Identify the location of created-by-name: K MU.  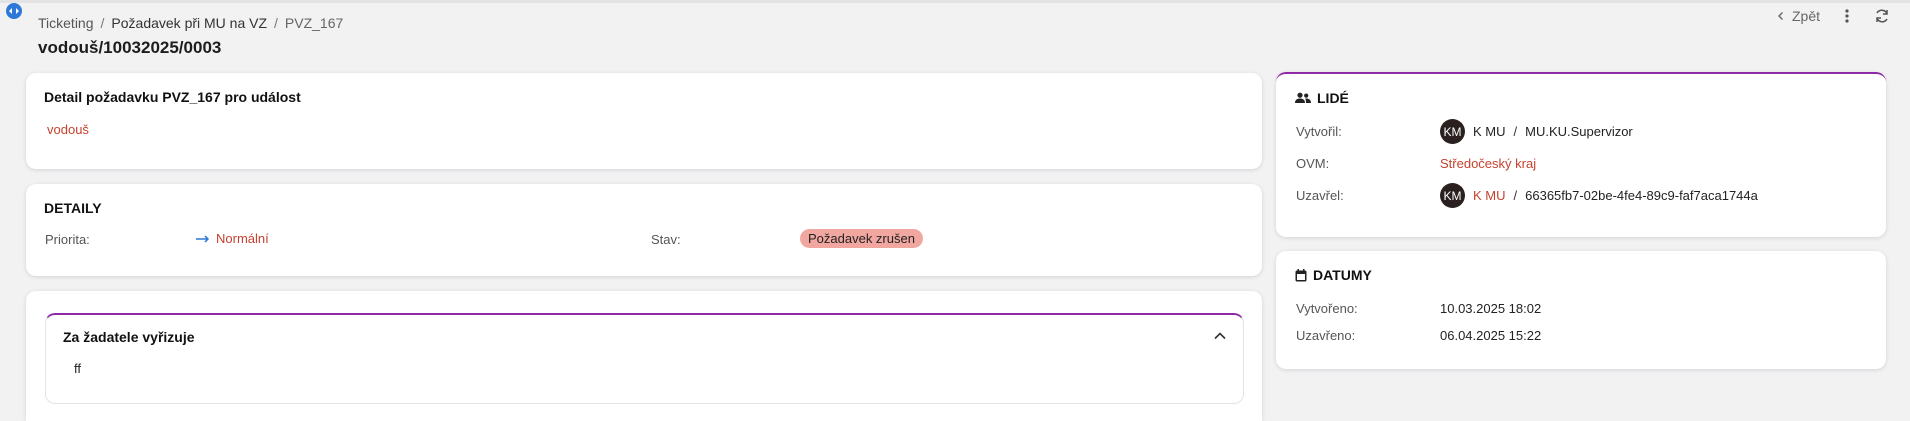
(1489, 131).